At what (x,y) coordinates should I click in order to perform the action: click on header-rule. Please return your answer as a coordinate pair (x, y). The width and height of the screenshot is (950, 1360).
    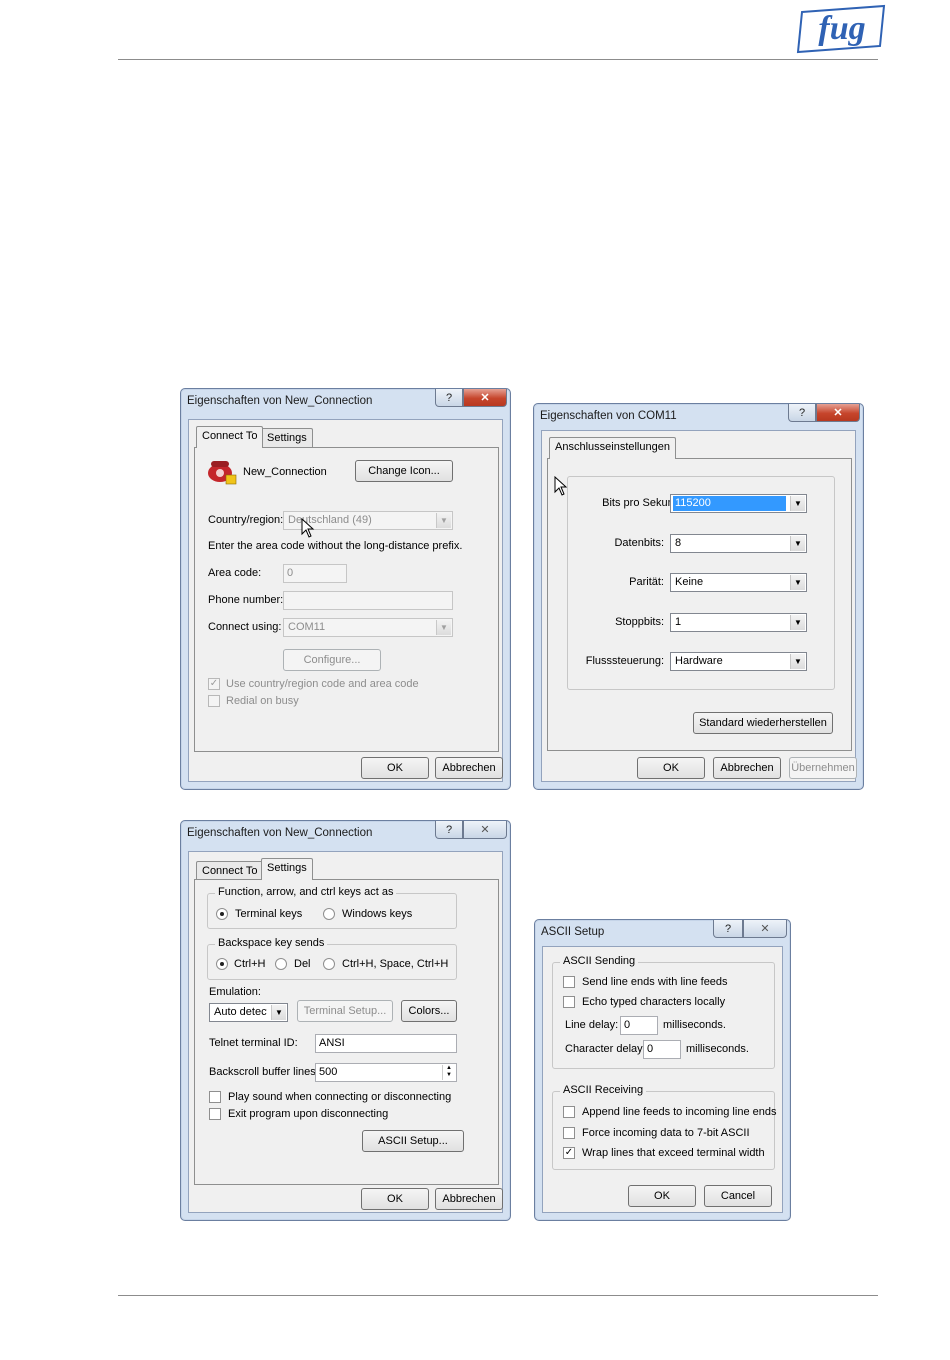
    Looking at the image, I should click on (498, 59).